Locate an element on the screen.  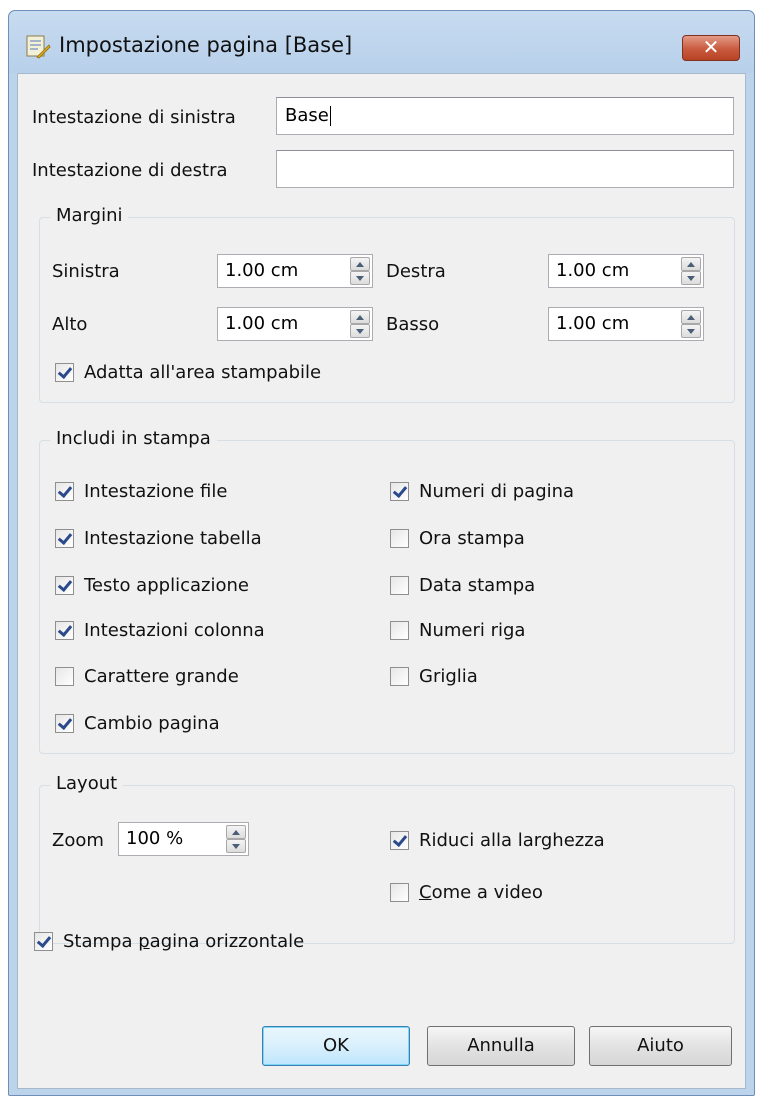
checkbox-label: Intestazioni colonna is located at coordinates (174, 630).